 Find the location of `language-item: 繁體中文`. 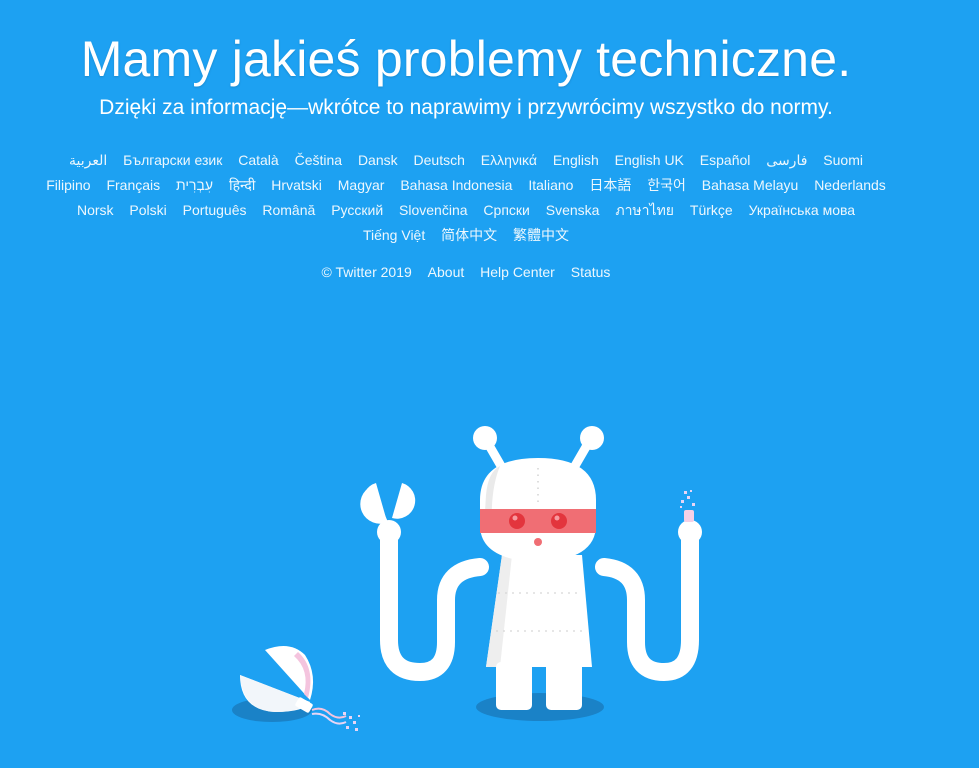

language-item: 繁體中文 is located at coordinates (541, 235).